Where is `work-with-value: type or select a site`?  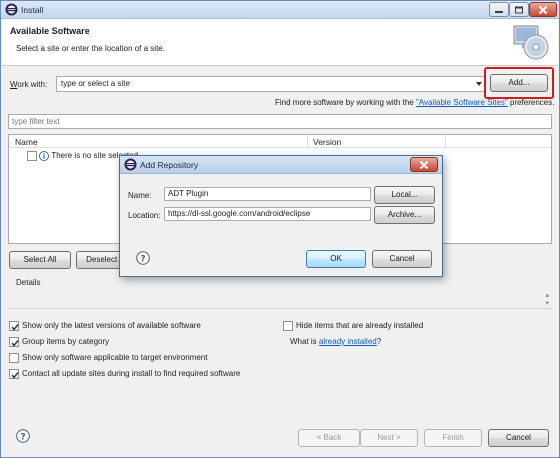
work-with-value: type or select a site is located at coordinates (95, 83).